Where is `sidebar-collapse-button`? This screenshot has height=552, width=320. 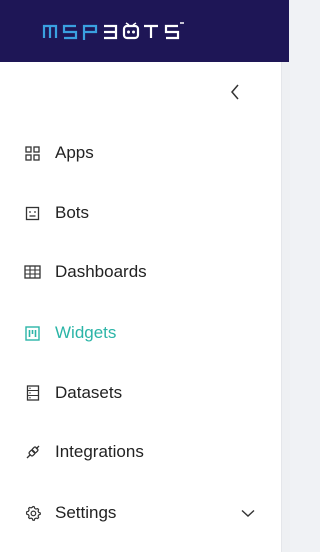 sidebar-collapse-button is located at coordinates (235, 92).